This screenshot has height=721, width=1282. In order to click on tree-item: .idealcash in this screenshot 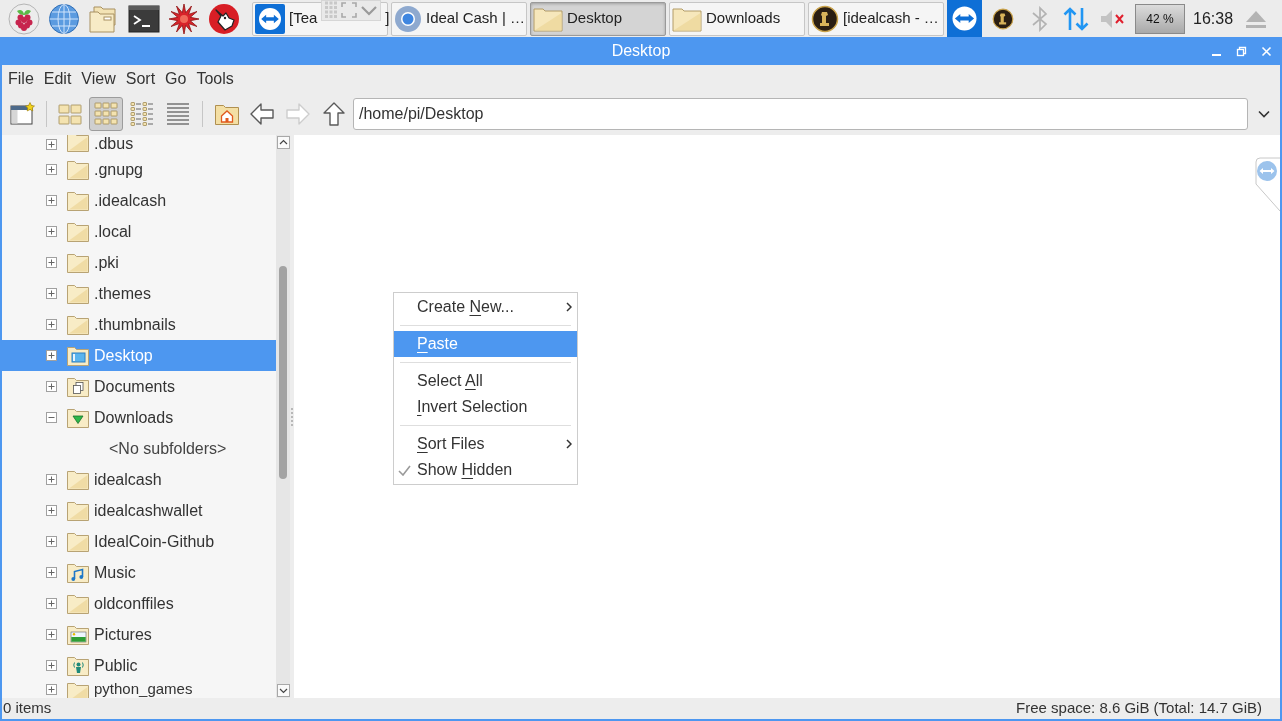, I will do `click(139, 200)`.